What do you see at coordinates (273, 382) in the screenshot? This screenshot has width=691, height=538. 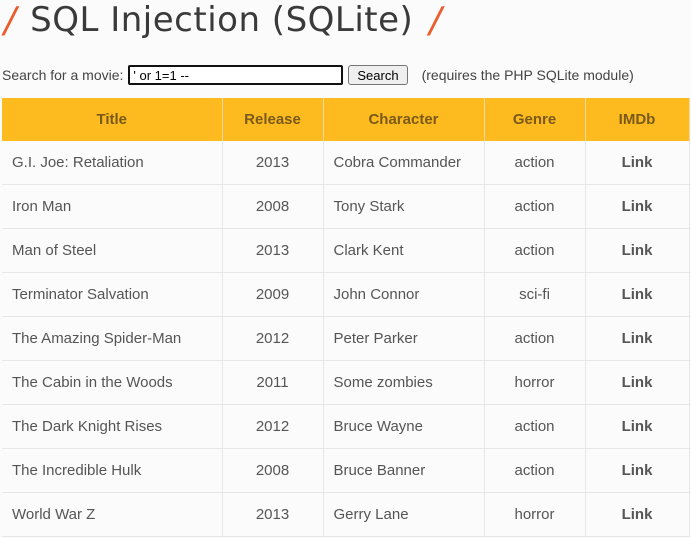 I see `movie-release-cell: 2011` at bounding box center [273, 382].